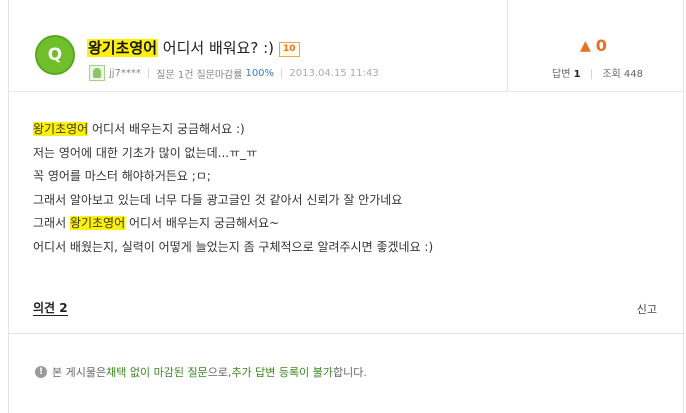 This screenshot has height=413, width=686. What do you see at coordinates (97, 73) in the screenshot?
I see `user-avatar-icon` at bounding box center [97, 73].